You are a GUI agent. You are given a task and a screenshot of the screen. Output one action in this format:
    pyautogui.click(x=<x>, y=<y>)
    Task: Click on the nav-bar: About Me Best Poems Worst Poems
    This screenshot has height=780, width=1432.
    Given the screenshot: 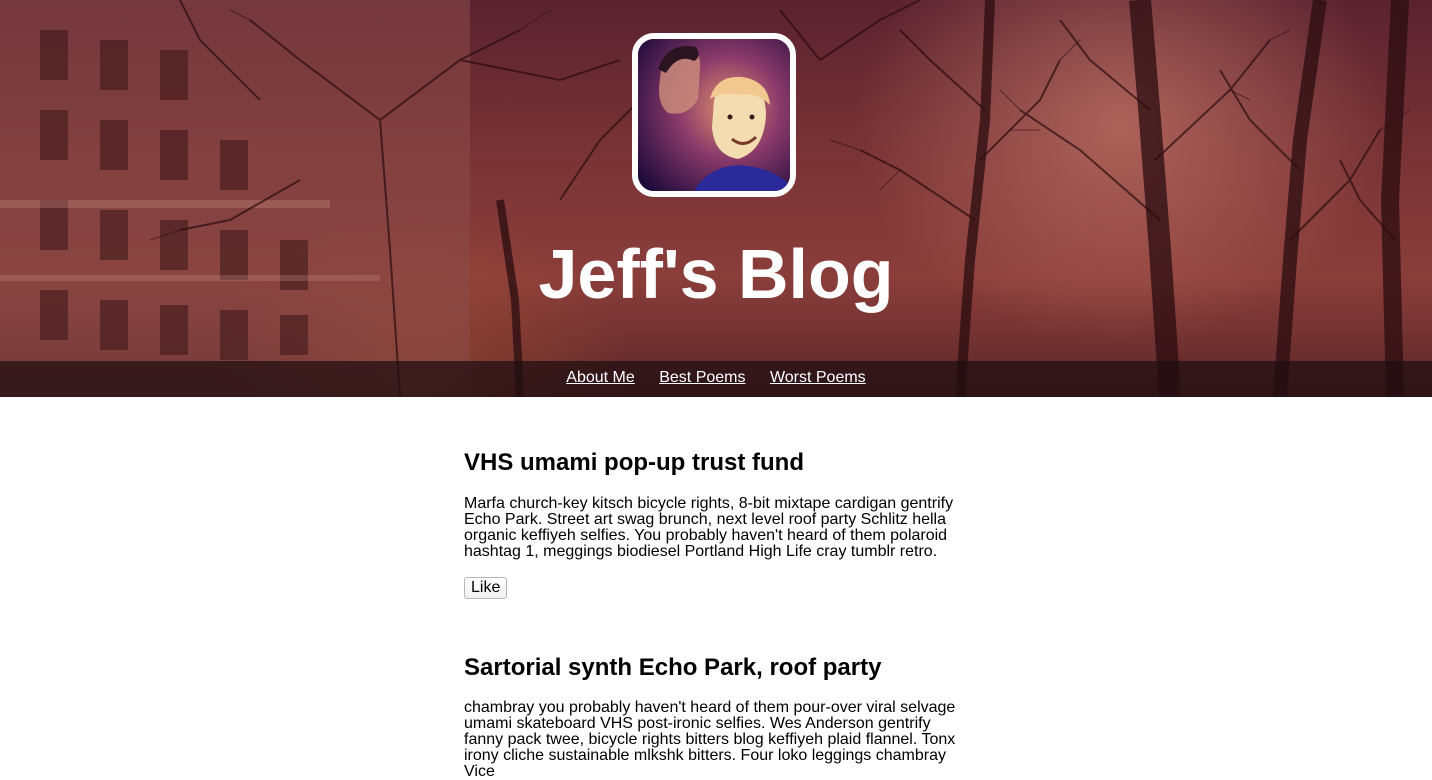 What is the action you would take?
    pyautogui.click(x=716, y=379)
    